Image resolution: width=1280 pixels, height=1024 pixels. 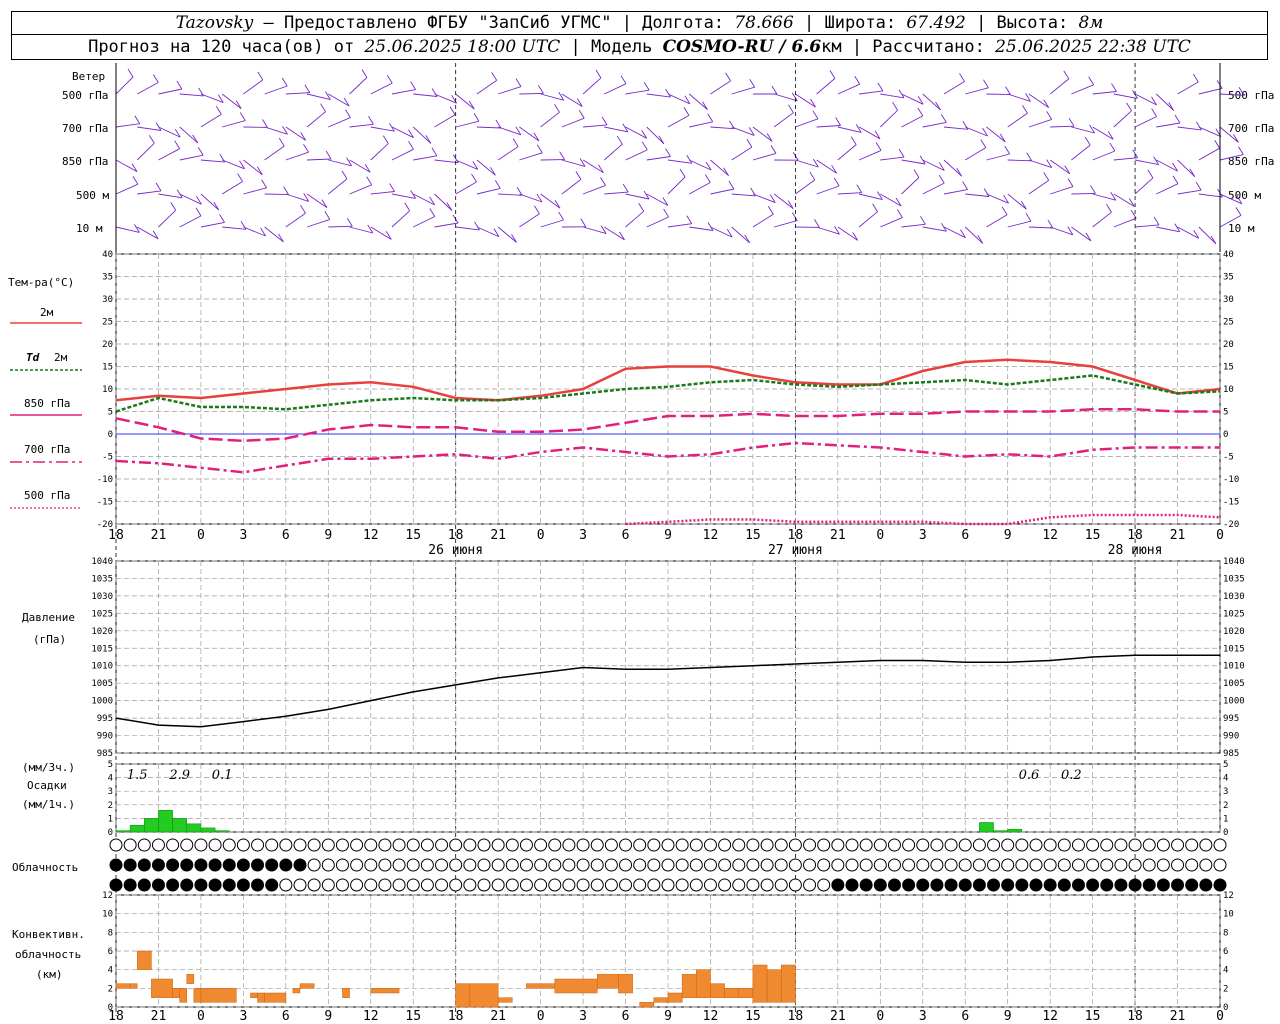 What do you see at coordinates (102, 562) in the screenshot?
I see `pressure-ytick-left: 1040` at bounding box center [102, 562].